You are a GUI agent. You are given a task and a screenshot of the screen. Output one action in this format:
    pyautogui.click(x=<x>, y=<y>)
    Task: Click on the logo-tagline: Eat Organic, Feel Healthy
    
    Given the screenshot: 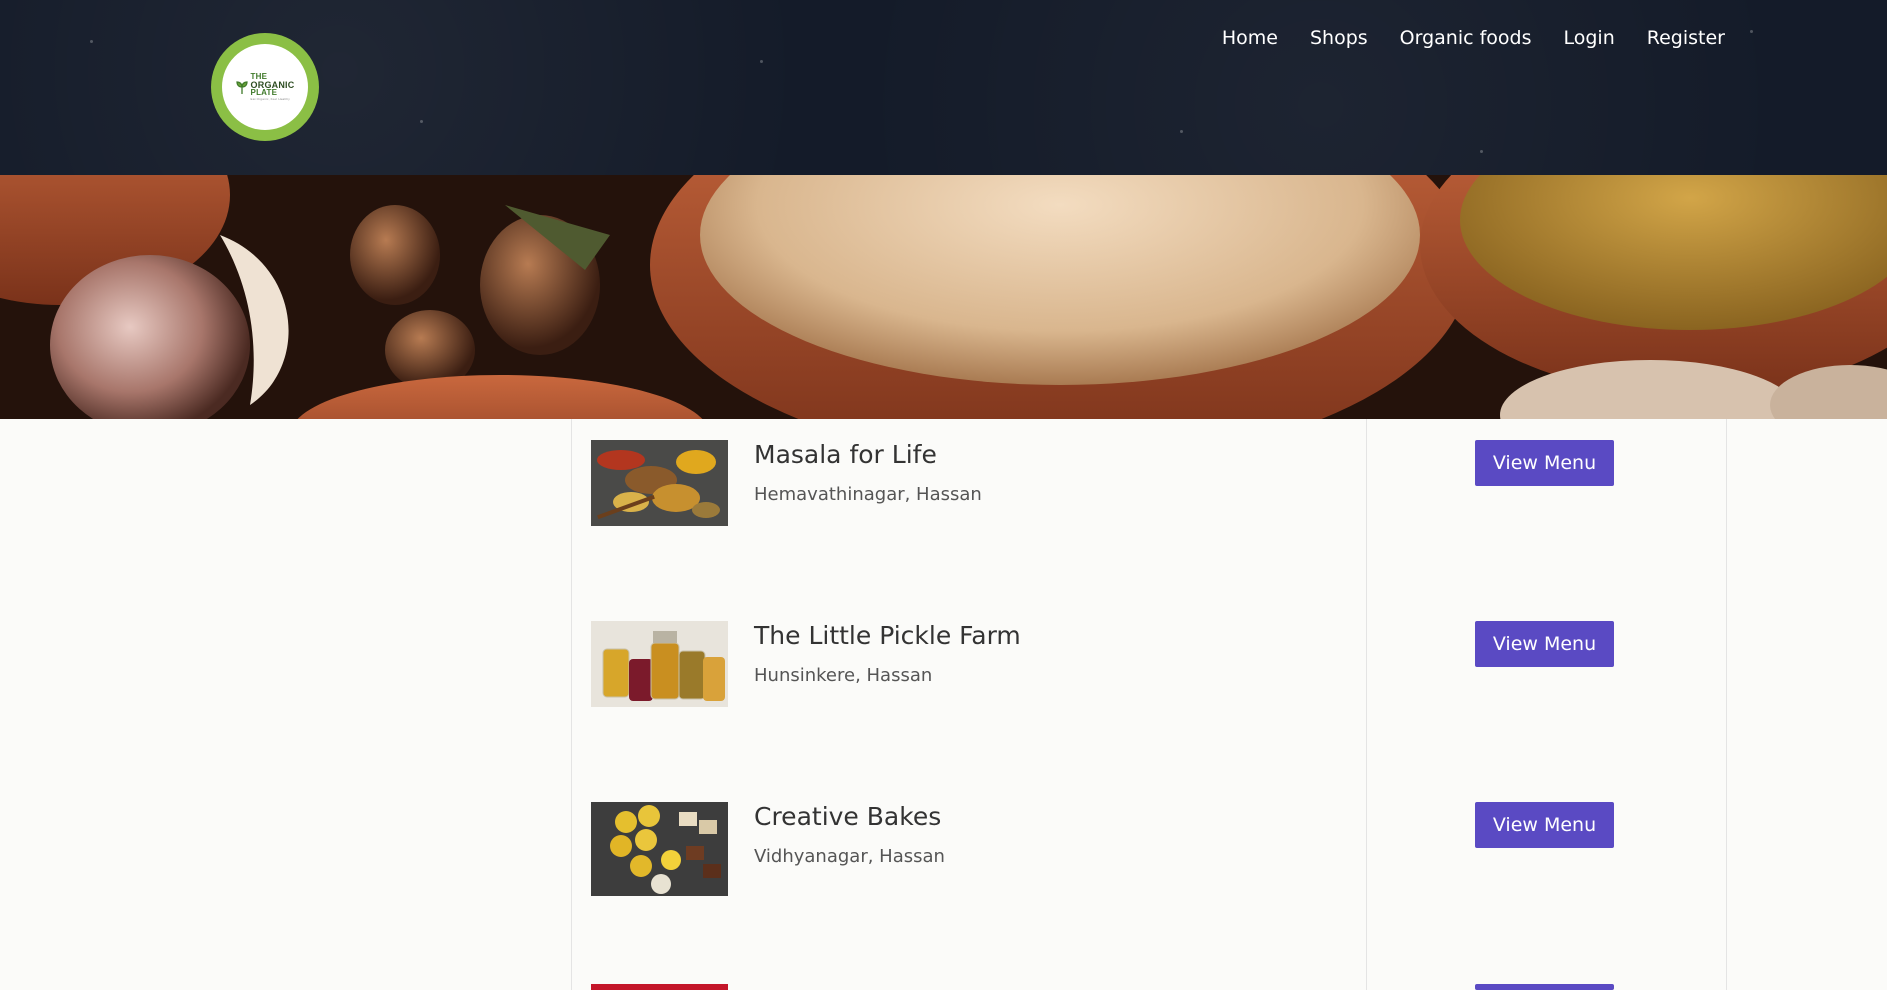 What is the action you would take?
    pyautogui.click(x=270, y=99)
    